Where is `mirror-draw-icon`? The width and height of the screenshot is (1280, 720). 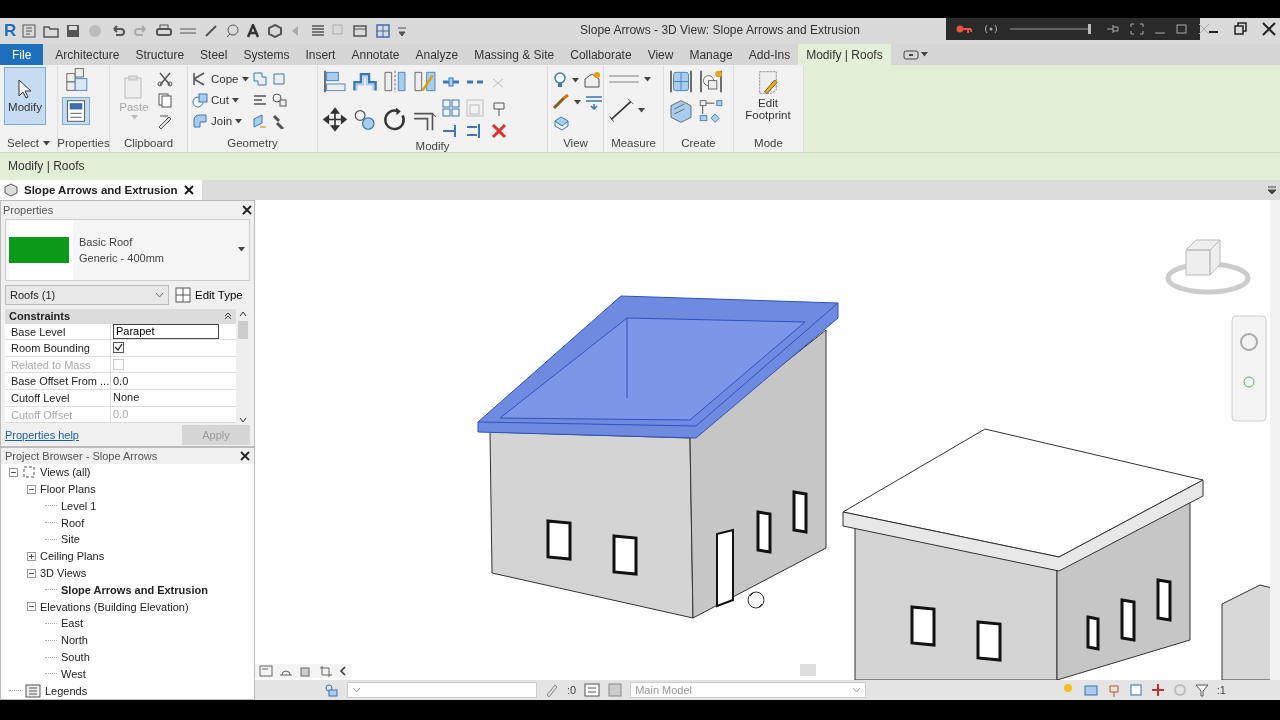 mirror-draw-icon is located at coordinates (425, 81).